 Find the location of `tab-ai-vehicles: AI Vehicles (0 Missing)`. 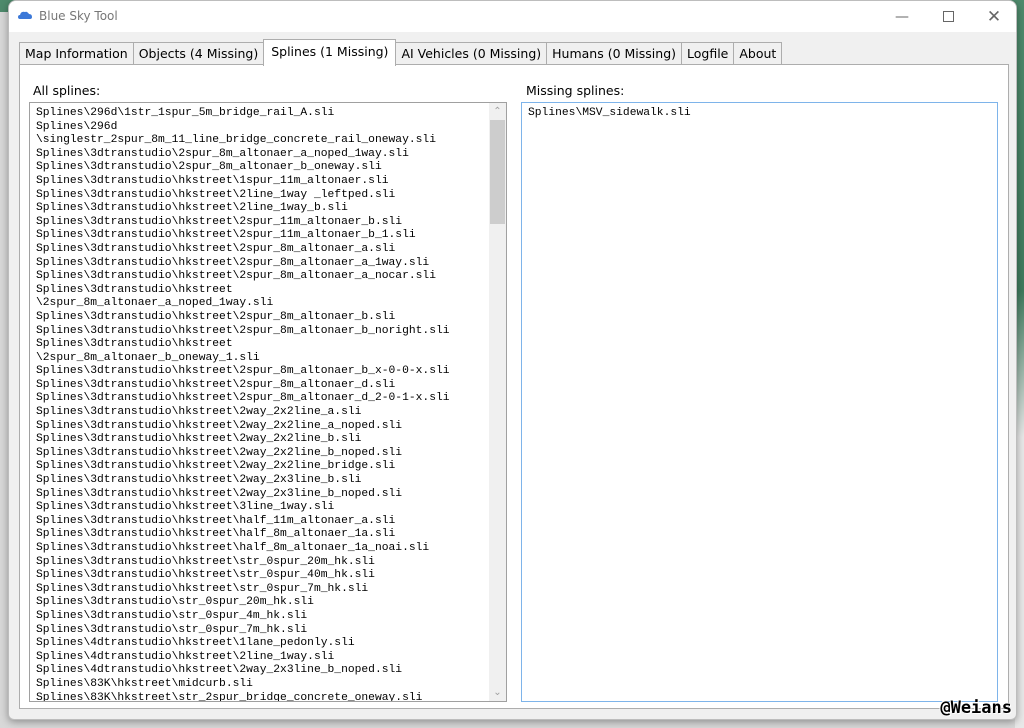

tab-ai-vehicles: AI Vehicles (0 Missing) is located at coordinates (471, 53).